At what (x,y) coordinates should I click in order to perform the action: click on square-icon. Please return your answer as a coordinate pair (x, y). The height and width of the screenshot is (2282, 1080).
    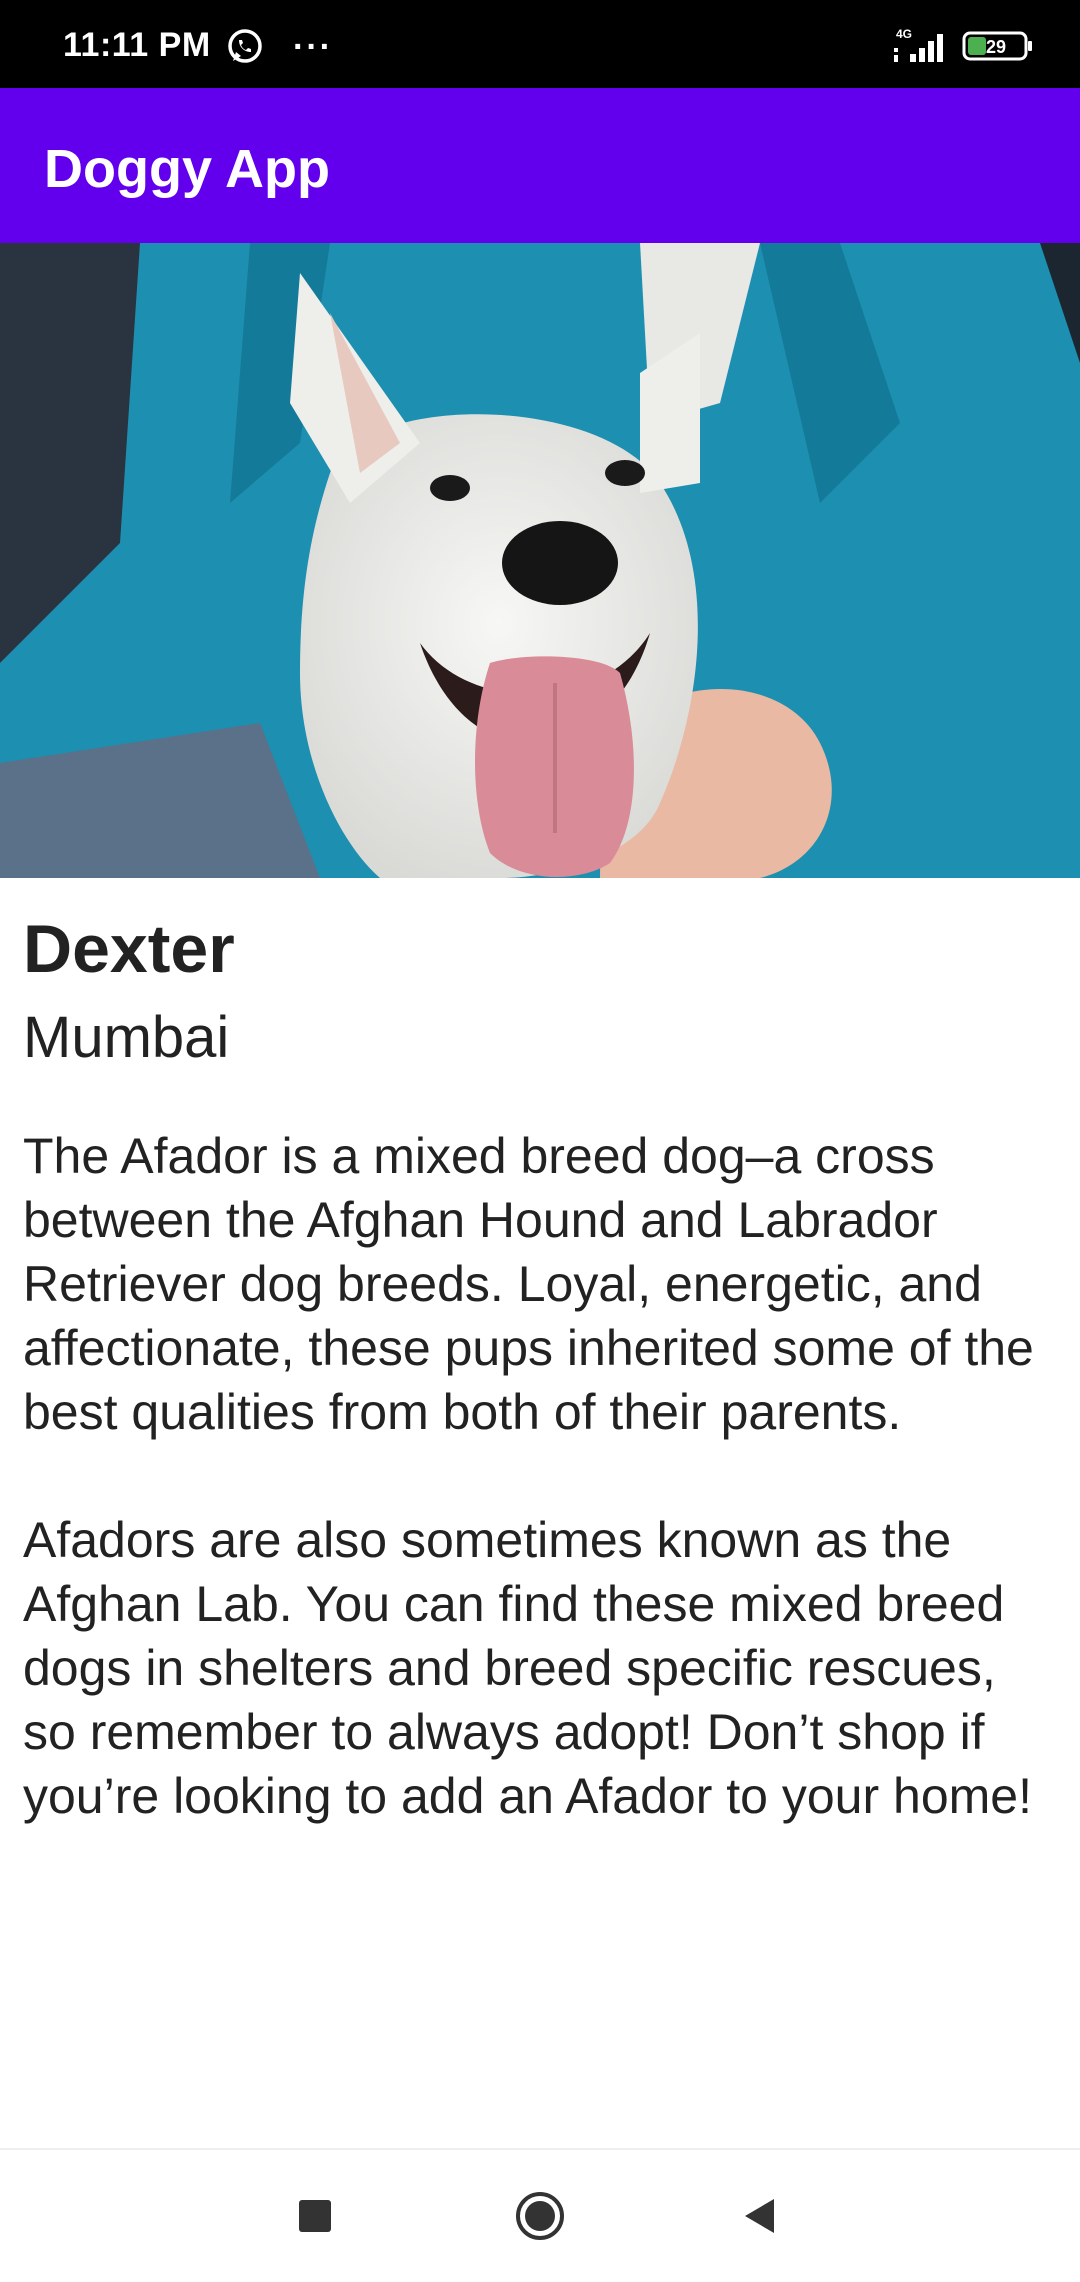
    Looking at the image, I should click on (315, 2216).